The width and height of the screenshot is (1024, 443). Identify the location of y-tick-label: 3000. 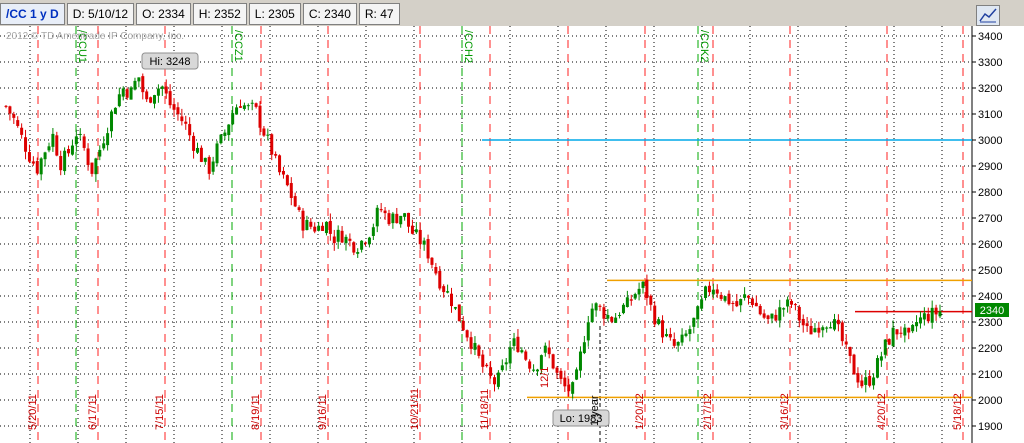
(990, 141).